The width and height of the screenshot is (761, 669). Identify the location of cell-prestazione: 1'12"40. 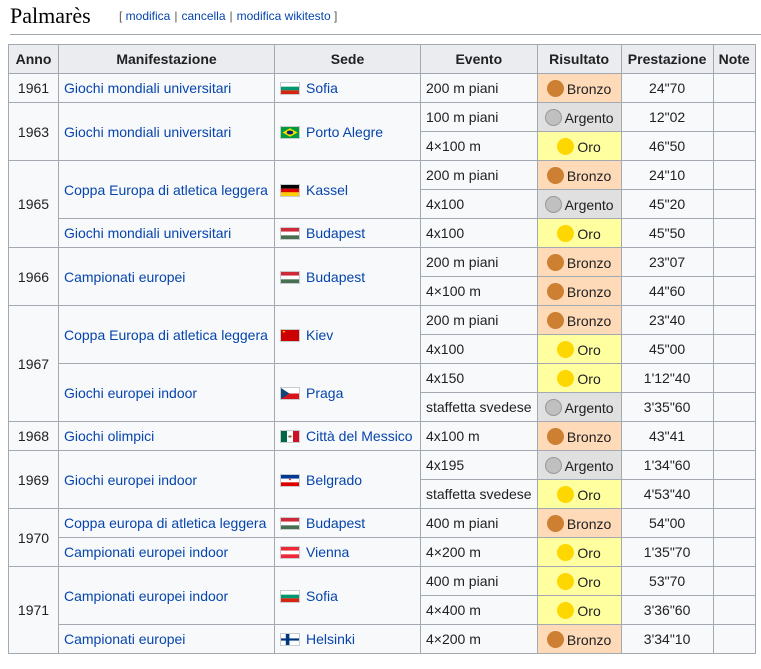
(667, 378).